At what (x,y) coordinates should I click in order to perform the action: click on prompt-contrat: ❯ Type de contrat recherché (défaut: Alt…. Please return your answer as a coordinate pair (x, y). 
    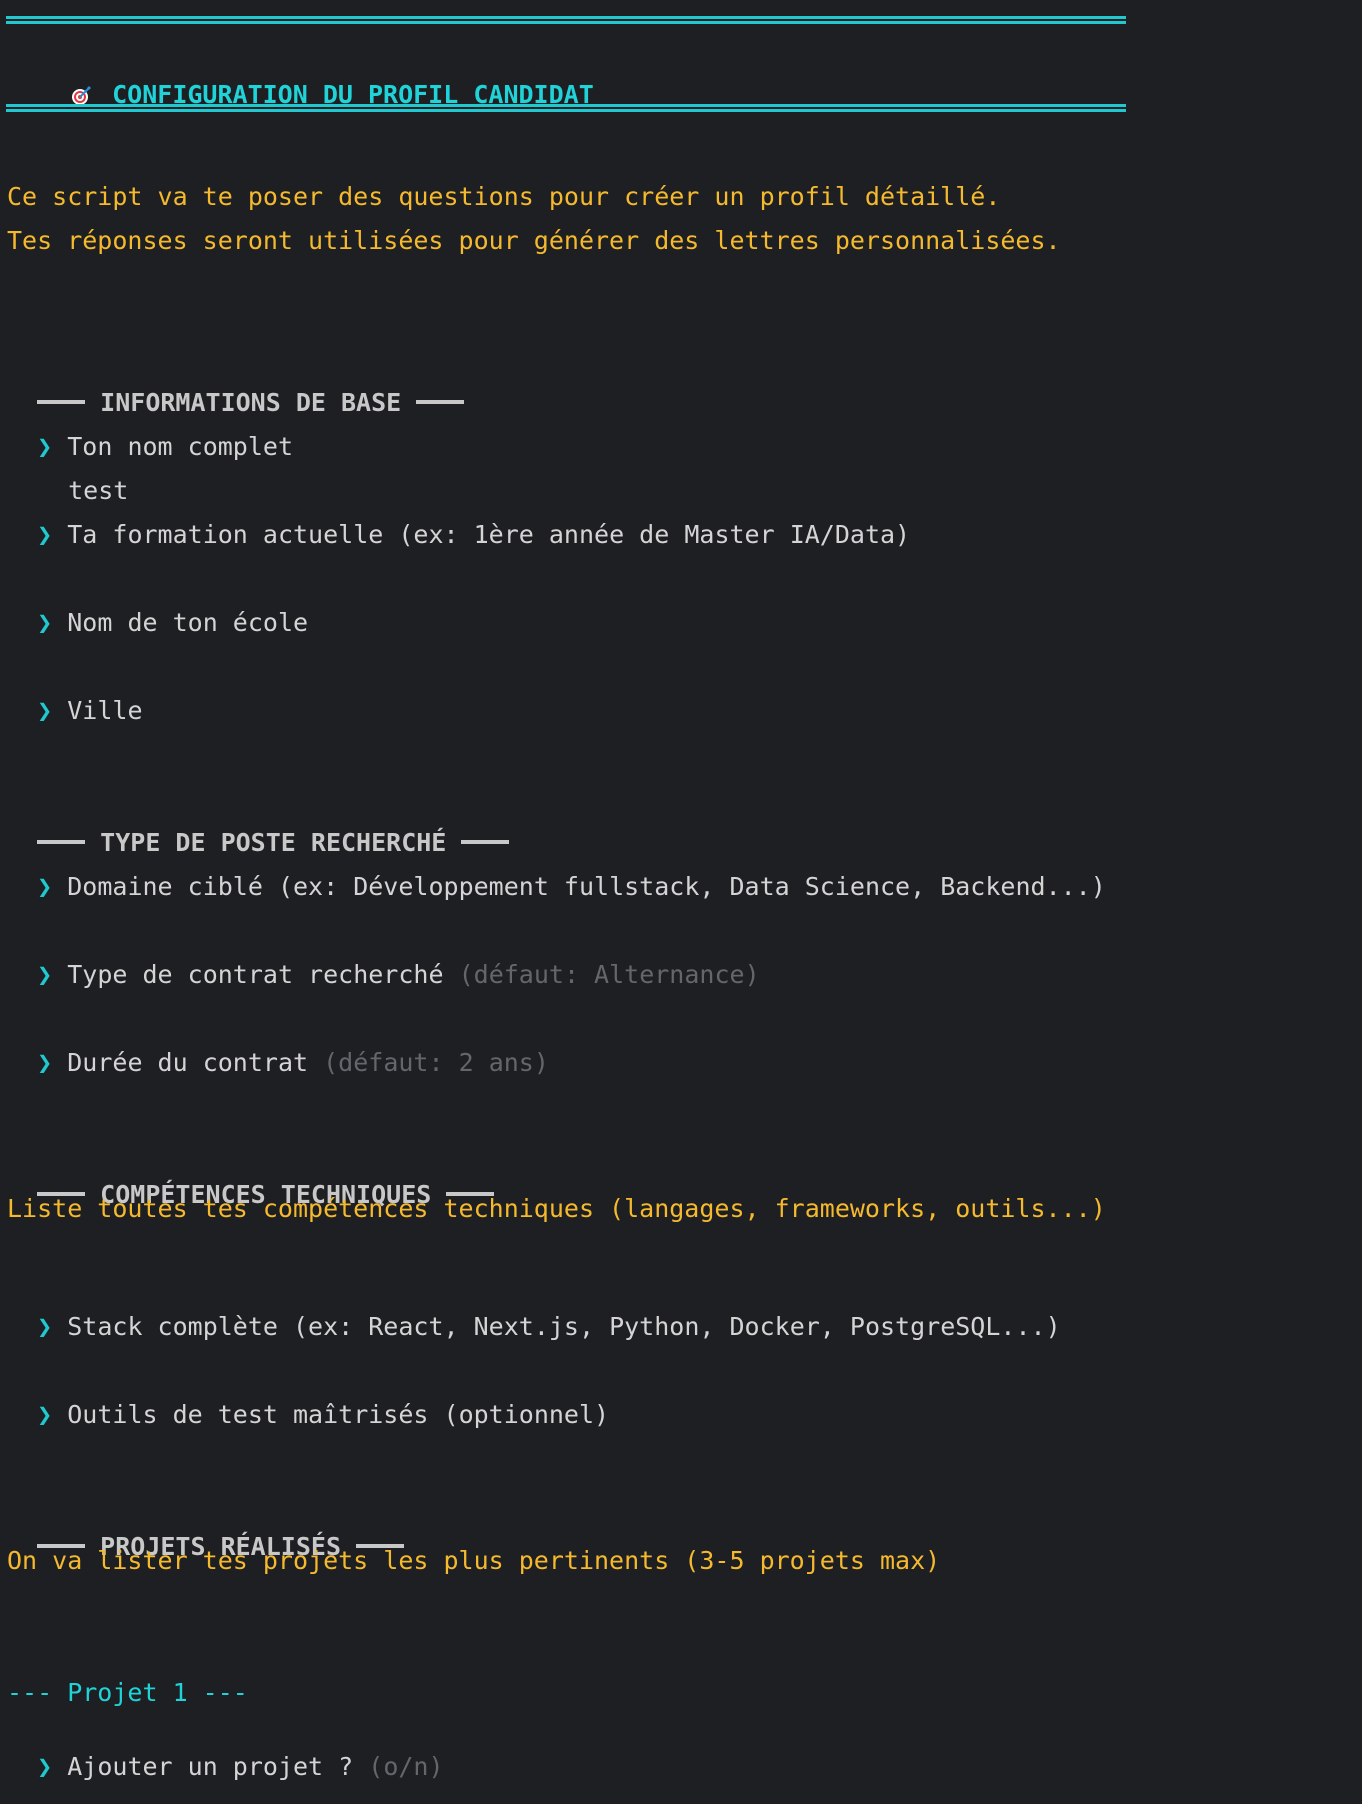
    Looking at the image, I should click on (383, 959).